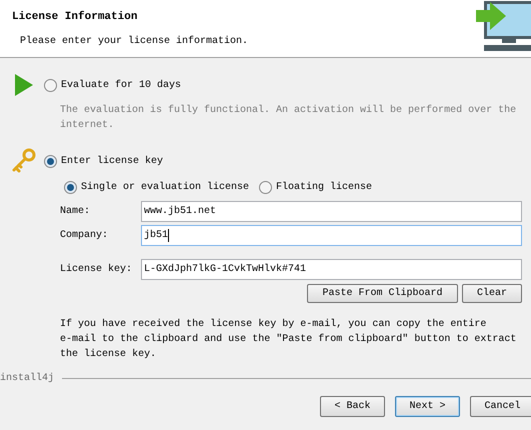 The image size is (531, 430). What do you see at coordinates (121, 85) in the screenshot?
I see `option-label: Evaluate for 10 days` at bounding box center [121, 85].